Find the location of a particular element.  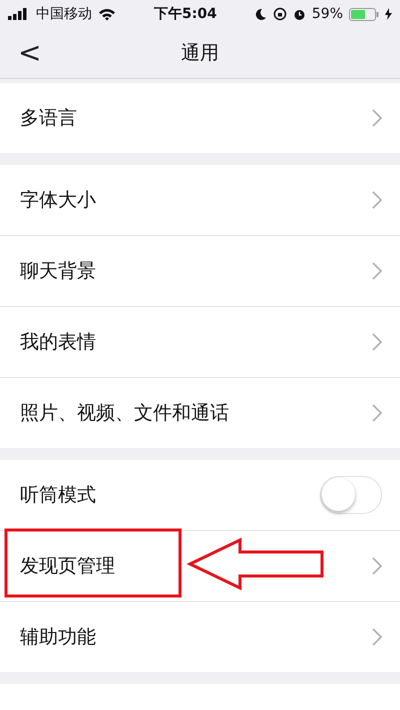

back-button: < is located at coordinates (30, 52).